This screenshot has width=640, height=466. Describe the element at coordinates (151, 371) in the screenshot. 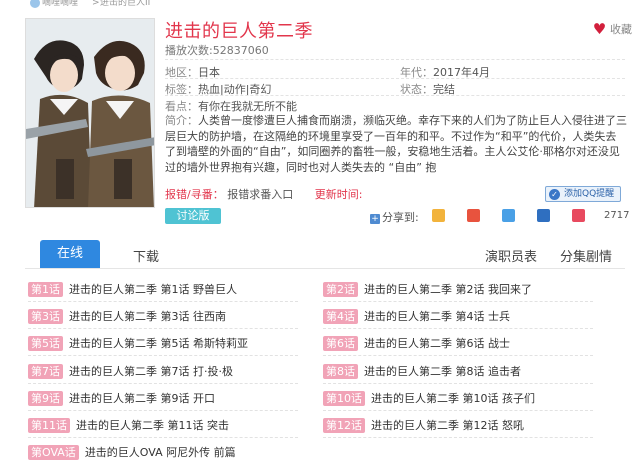

I see `episode-title: 进击的巨人第二季 第7话 打·投·极` at that location.